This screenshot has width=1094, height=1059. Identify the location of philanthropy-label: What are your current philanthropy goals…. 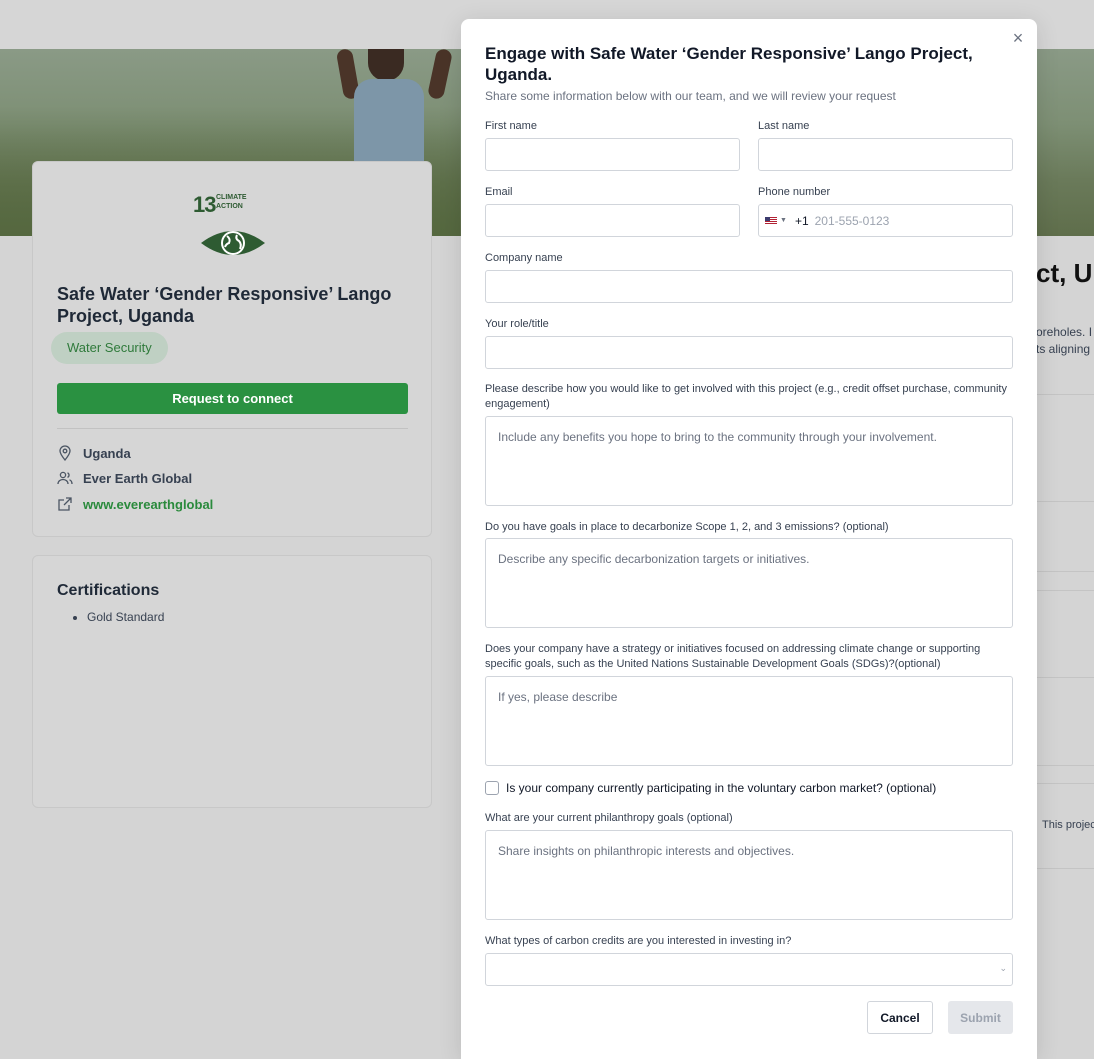
(609, 818).